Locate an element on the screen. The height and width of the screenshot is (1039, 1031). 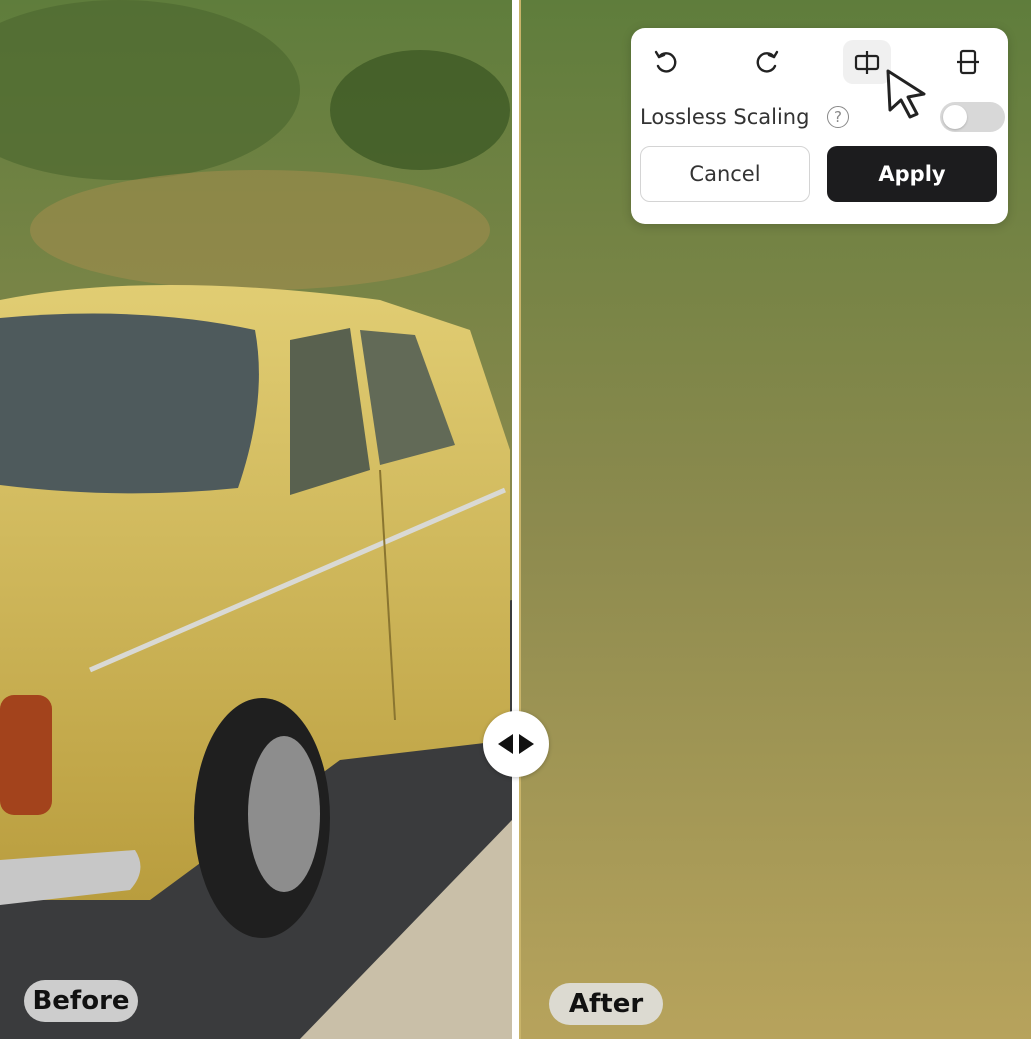
comparison-slider-handle is located at coordinates (516, 744).